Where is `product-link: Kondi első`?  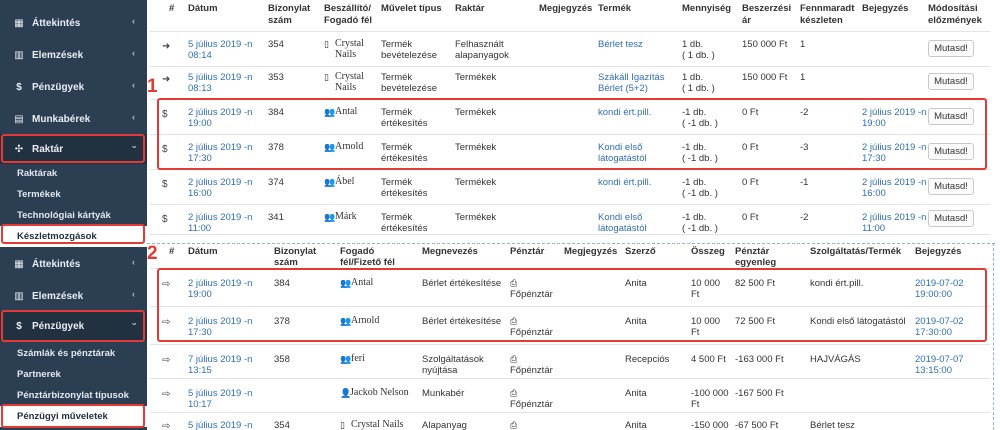 product-link: Kondi első is located at coordinates (620, 217).